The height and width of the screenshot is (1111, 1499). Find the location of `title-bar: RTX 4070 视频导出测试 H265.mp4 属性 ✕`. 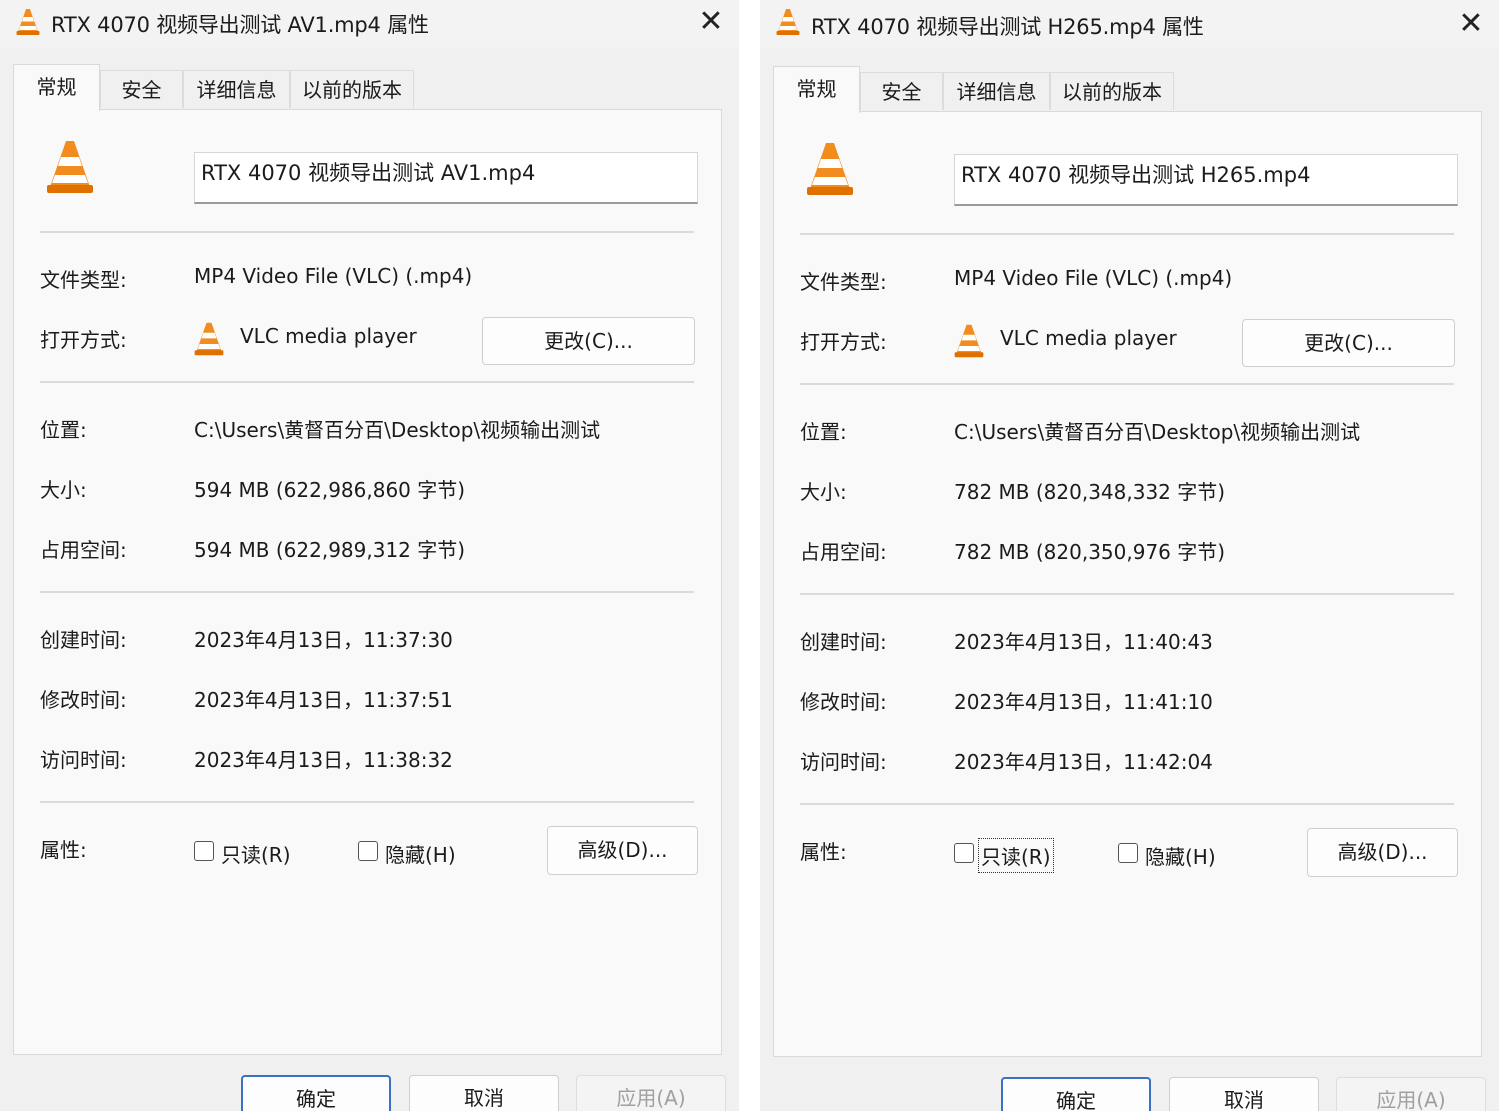

title-bar: RTX 4070 视频导出测试 H265.mp4 属性 ✕ is located at coordinates (1129, 24).